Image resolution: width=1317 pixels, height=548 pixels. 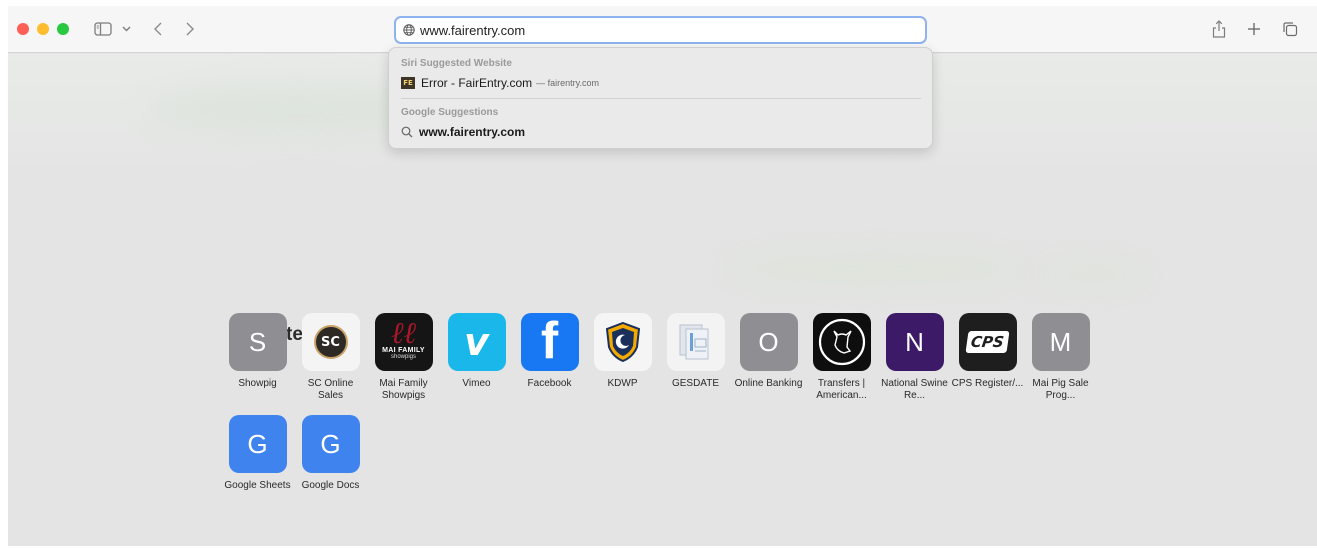 I want to click on favorite-vimeo: v Vimeo, so click(x=476, y=351).